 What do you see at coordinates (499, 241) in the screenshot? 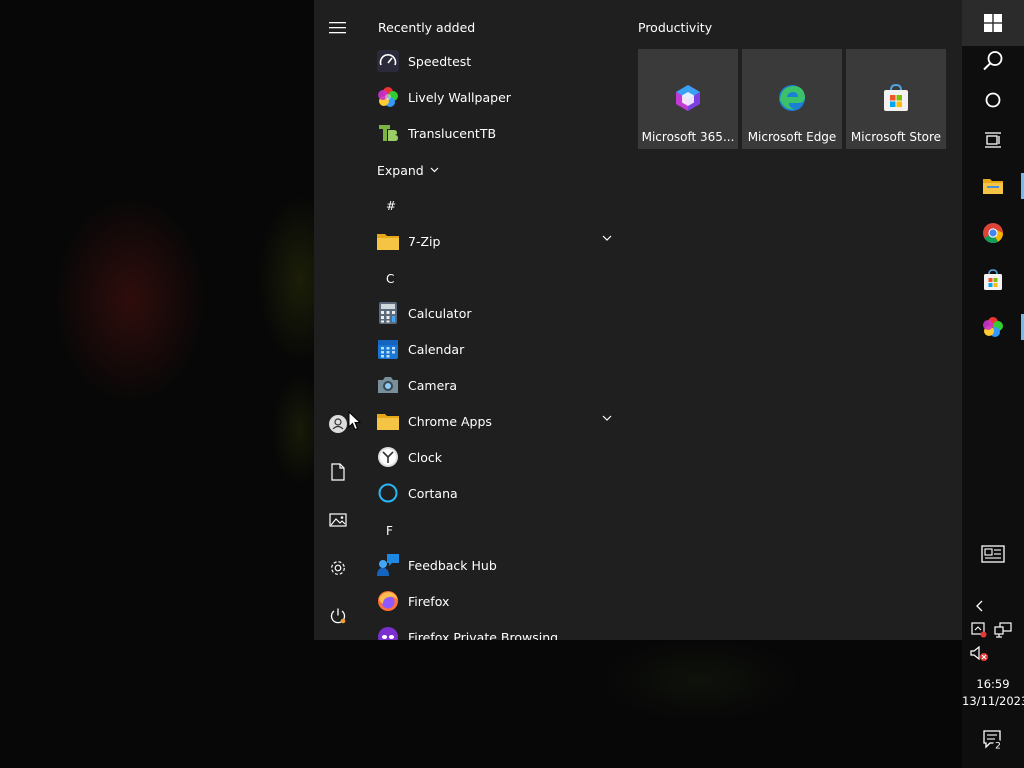
I see `app-item-7zip: 7-Zip` at bounding box center [499, 241].